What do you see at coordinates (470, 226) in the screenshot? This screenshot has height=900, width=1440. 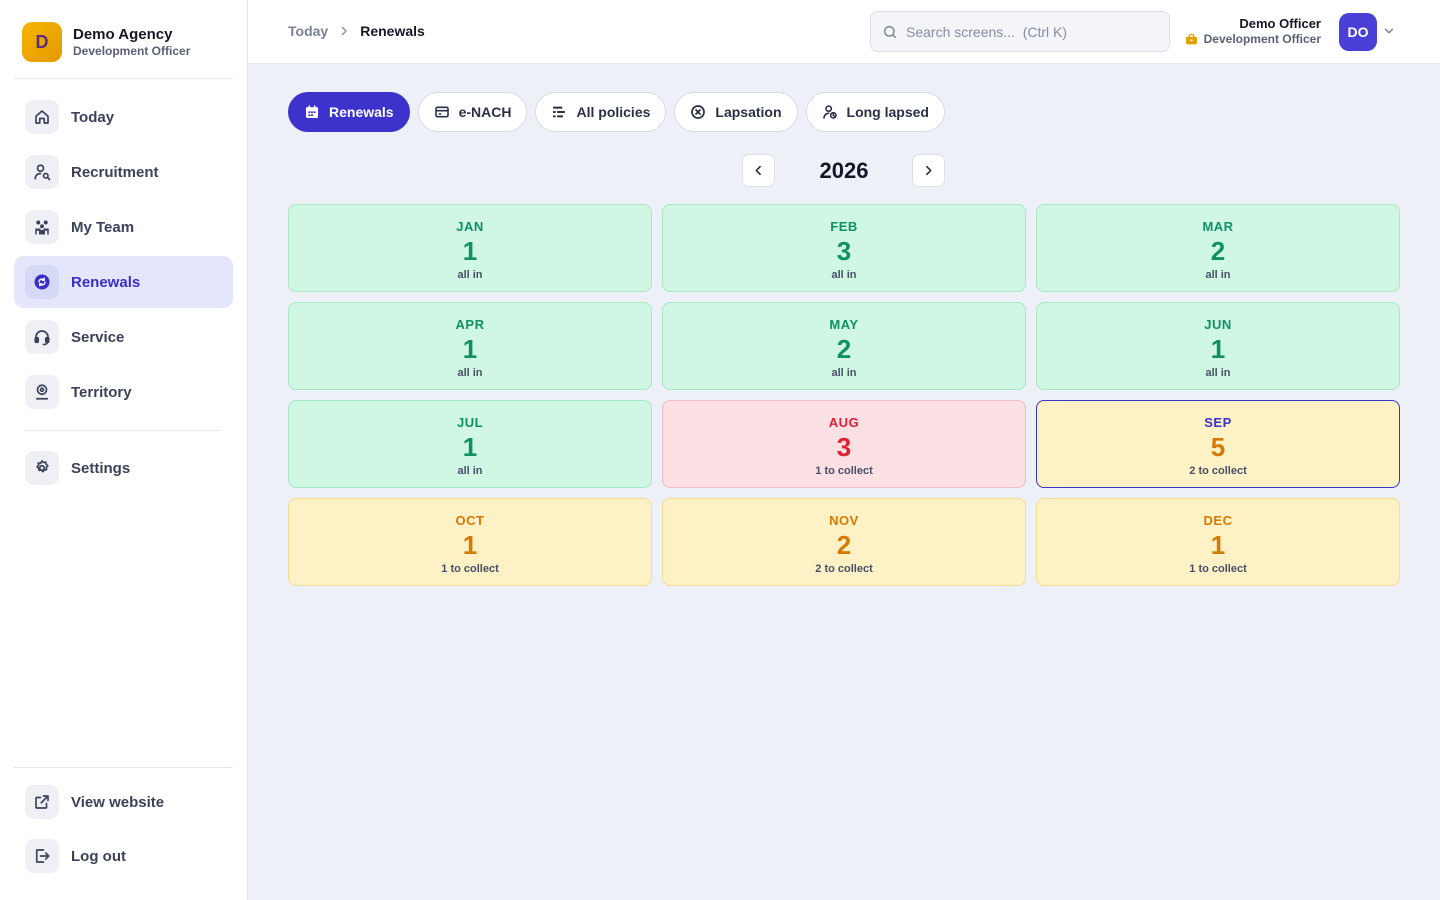 I see `month-label: JAN` at bounding box center [470, 226].